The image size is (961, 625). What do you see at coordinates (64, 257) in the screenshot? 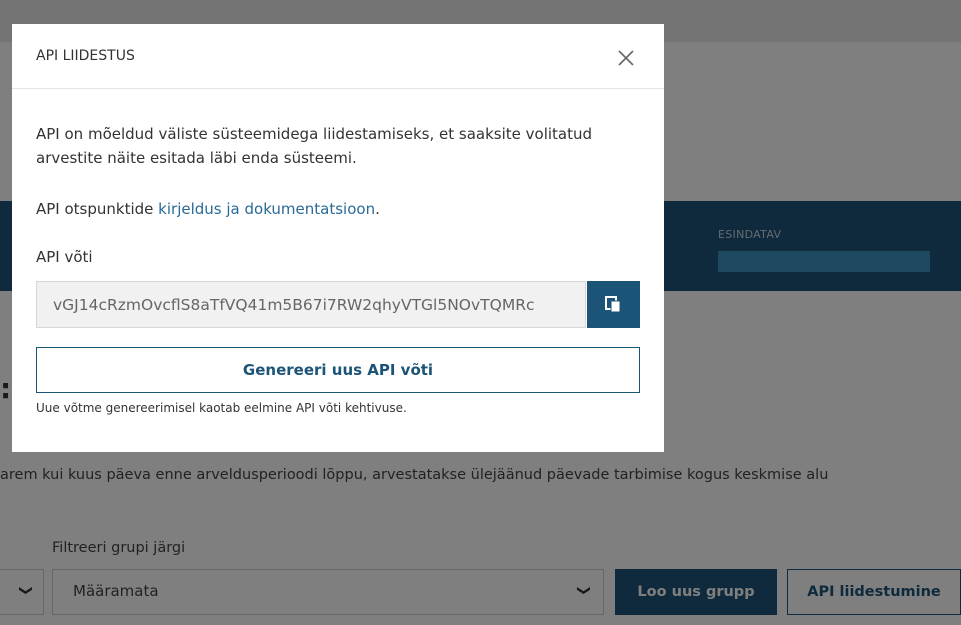
I see `api-key-label: API võti` at bounding box center [64, 257].